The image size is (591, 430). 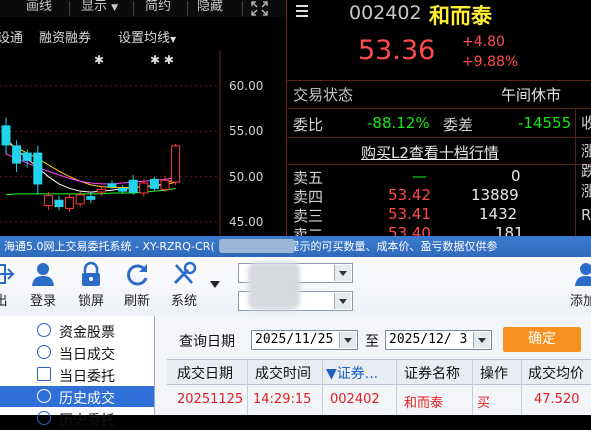 I want to click on cell-action: 买, so click(x=484, y=403).